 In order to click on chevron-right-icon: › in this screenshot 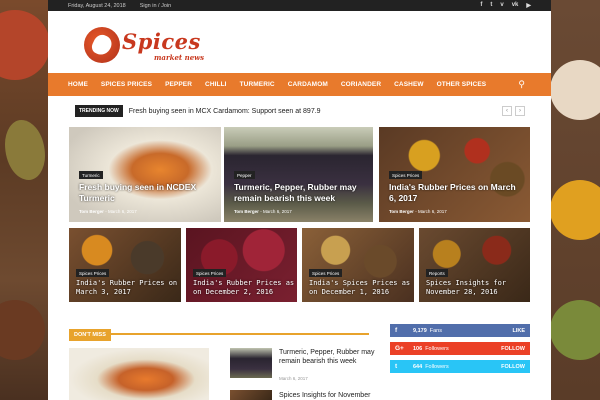, I will do `click(520, 111)`.